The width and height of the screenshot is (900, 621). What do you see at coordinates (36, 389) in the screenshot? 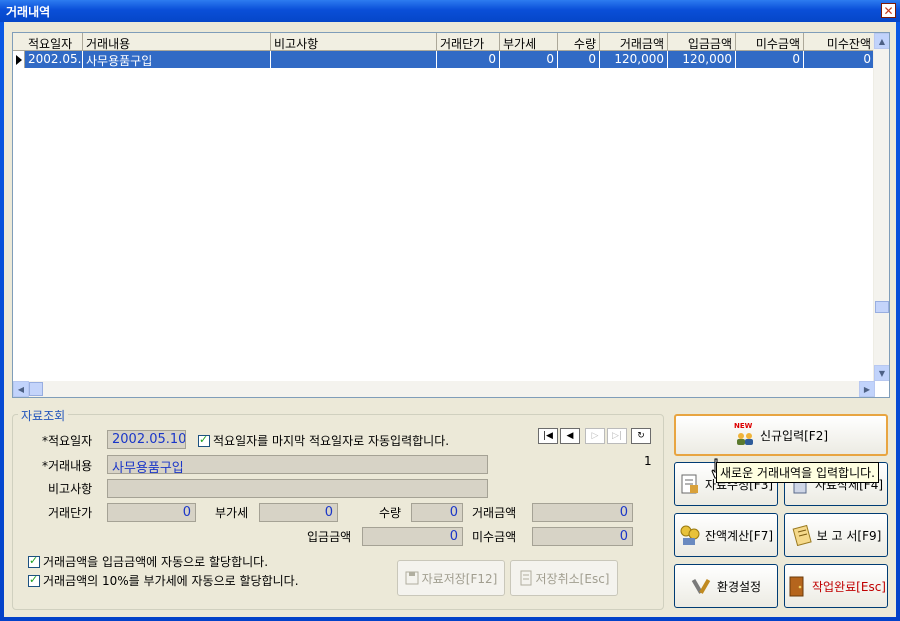
I see `hscroll-thumb` at bounding box center [36, 389].